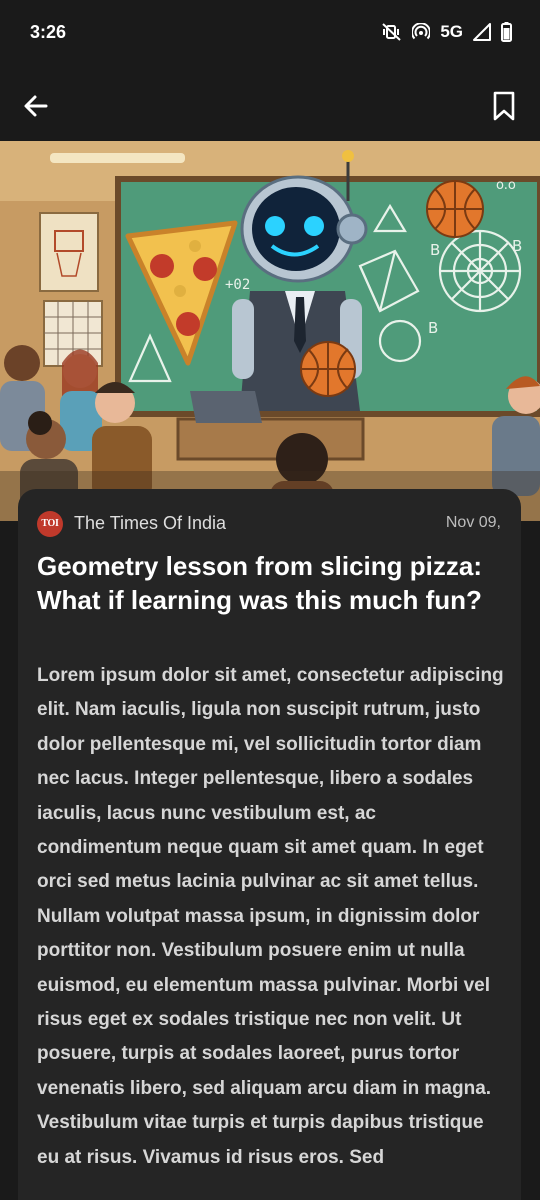 The image size is (540, 1200). I want to click on bookmark-icon, so click(504, 106).